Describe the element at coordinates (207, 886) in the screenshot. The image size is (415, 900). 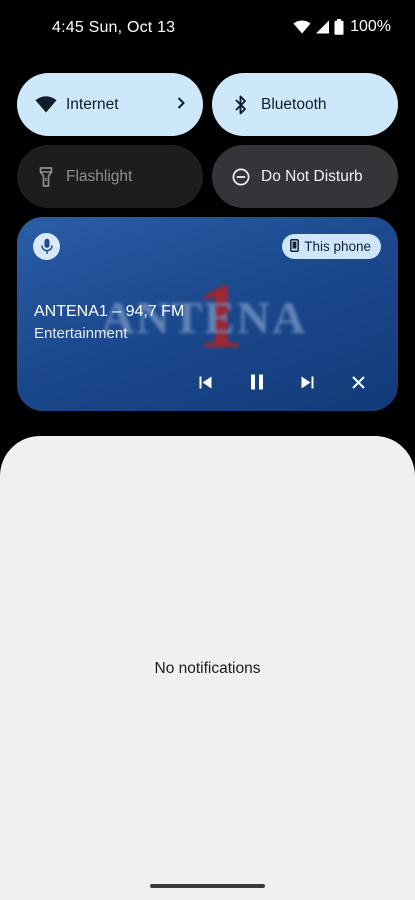
I see `gesture-nav-handle` at that location.